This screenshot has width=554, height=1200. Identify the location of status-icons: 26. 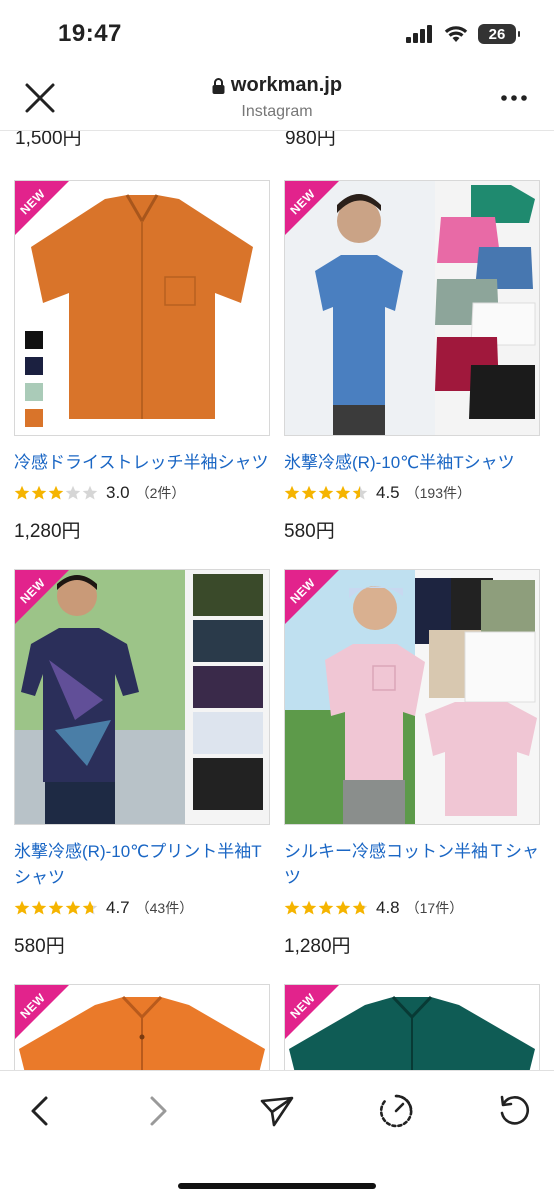
(463, 34).